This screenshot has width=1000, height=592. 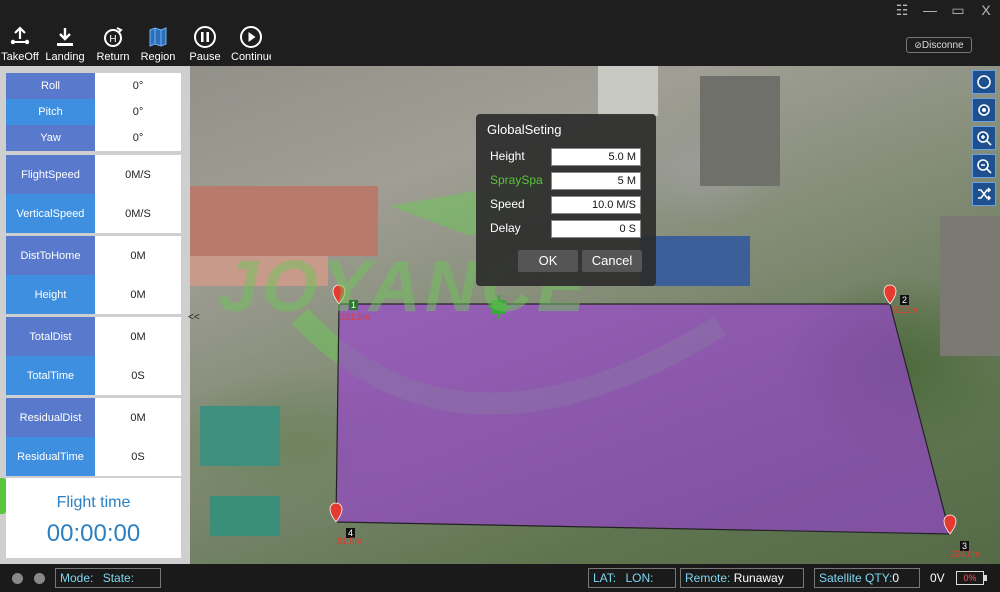 I want to click on speed-setting-row: Speed, so click(x=566, y=205).